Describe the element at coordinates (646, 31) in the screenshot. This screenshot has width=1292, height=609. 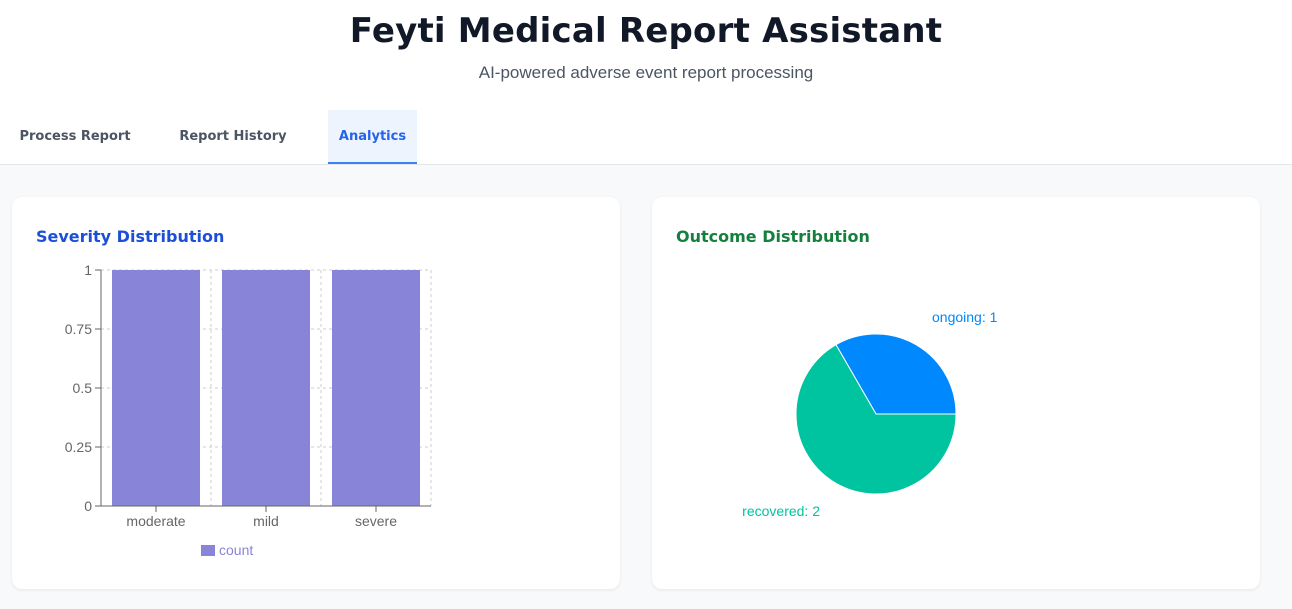
I see `page-title: Feyti Medical Report Assistant` at that location.